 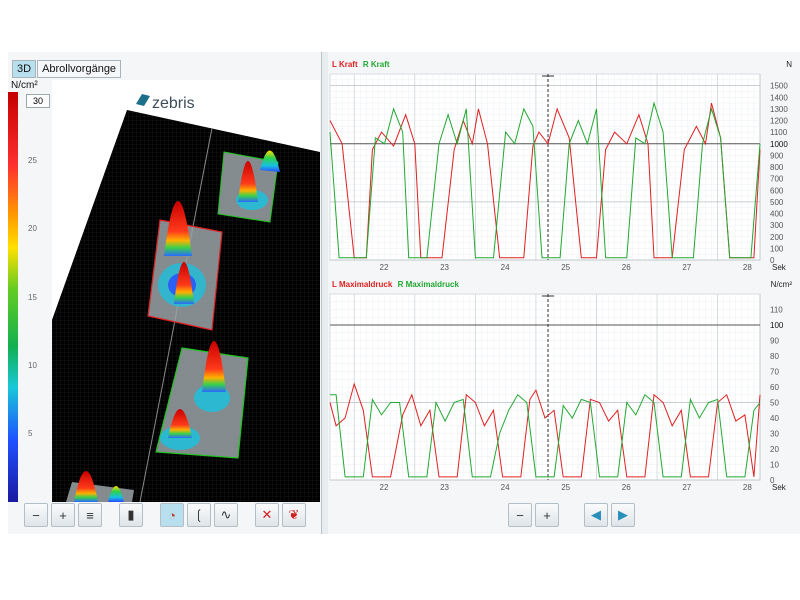 I want to click on y-tick-label: 30, so click(x=774, y=434).